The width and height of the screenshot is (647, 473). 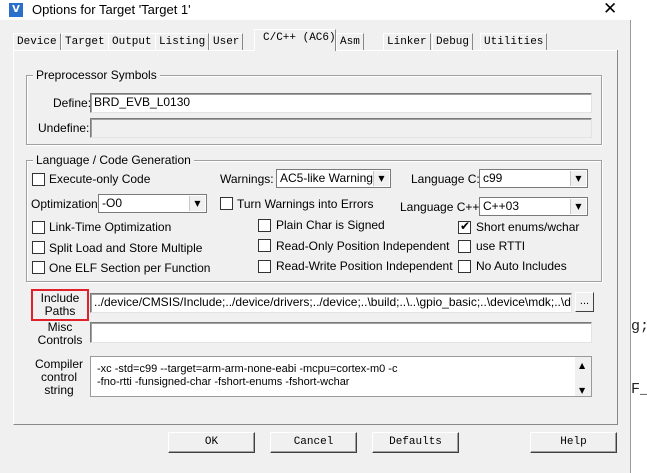 I want to click on background-code-text: F_, so click(x=639, y=389).